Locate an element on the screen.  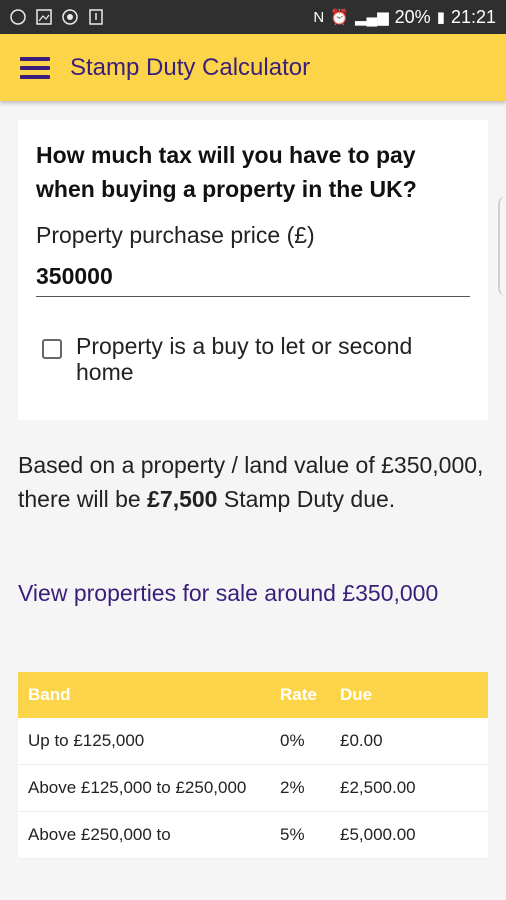
status-right: N ⏰ ▂▄▆ 20% ▮ 21:21 is located at coordinates (404, 17).